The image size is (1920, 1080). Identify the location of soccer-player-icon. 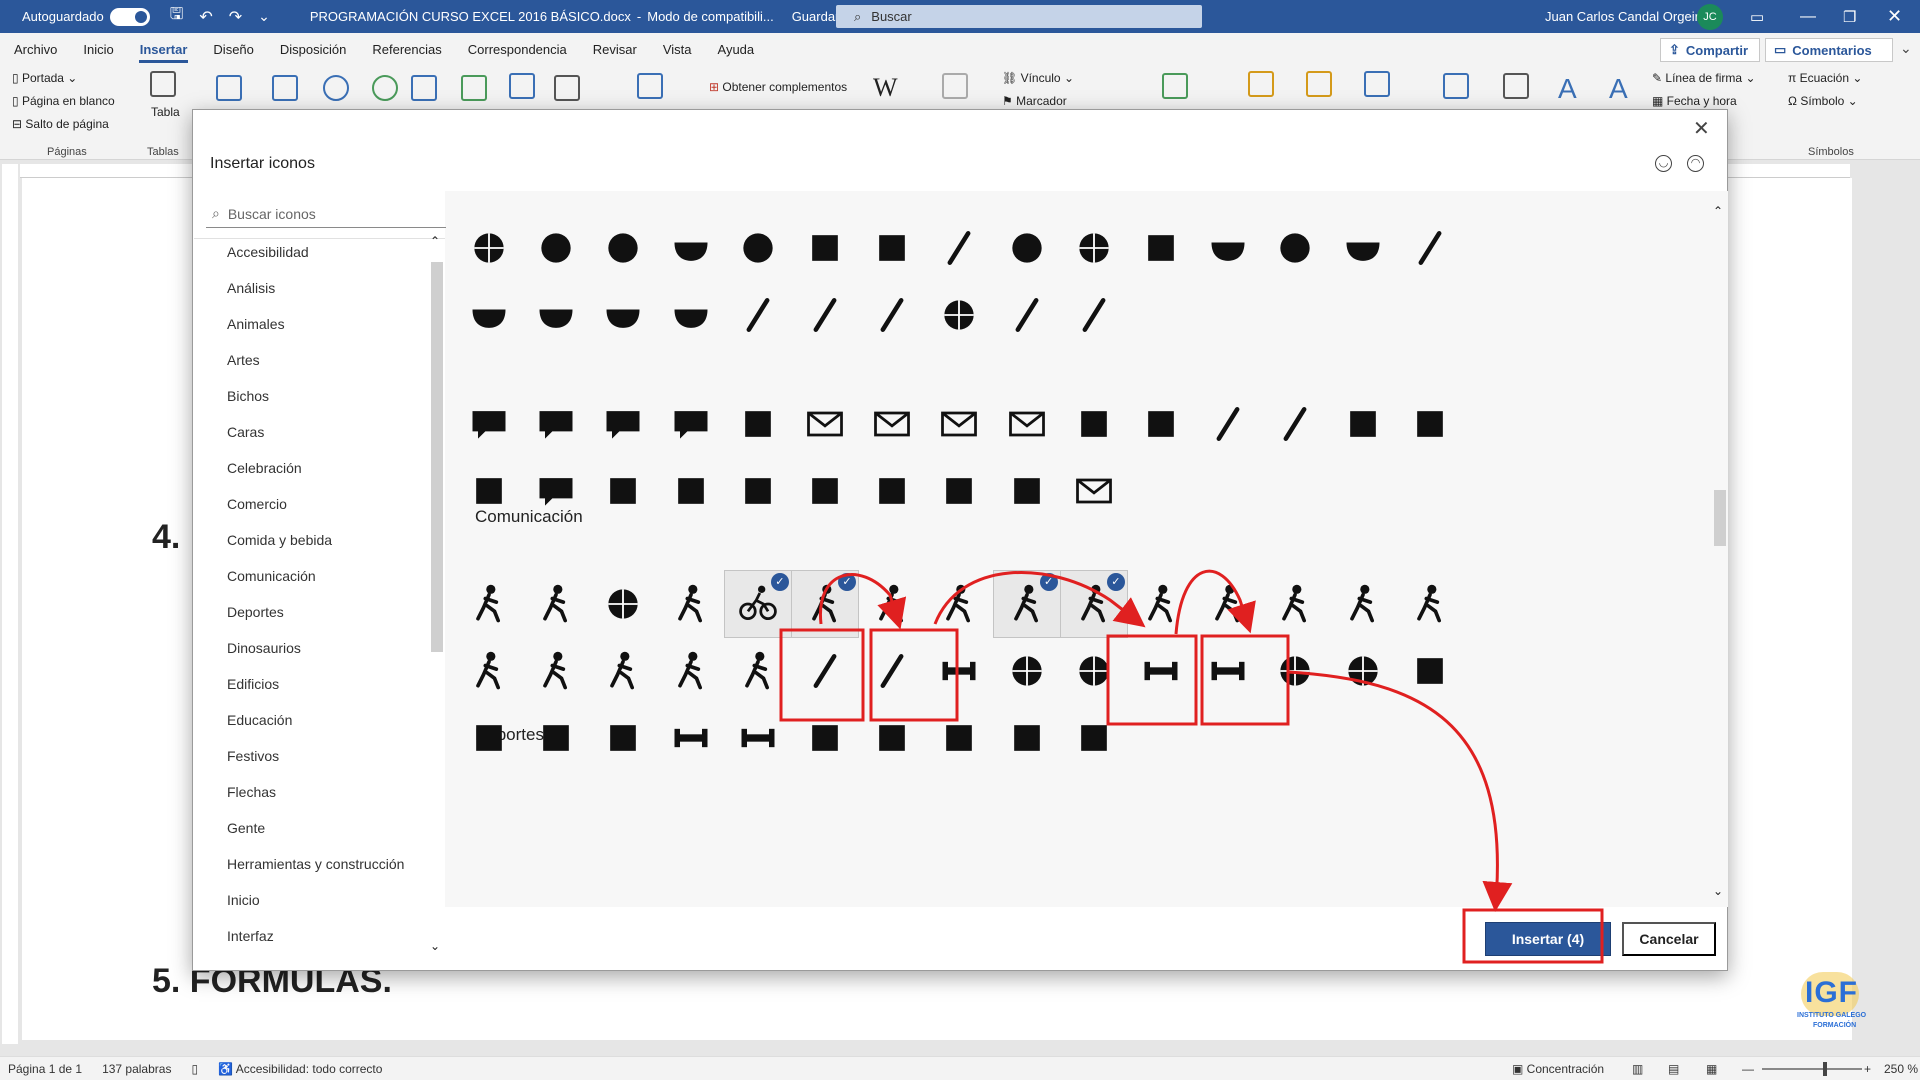
(556, 604).